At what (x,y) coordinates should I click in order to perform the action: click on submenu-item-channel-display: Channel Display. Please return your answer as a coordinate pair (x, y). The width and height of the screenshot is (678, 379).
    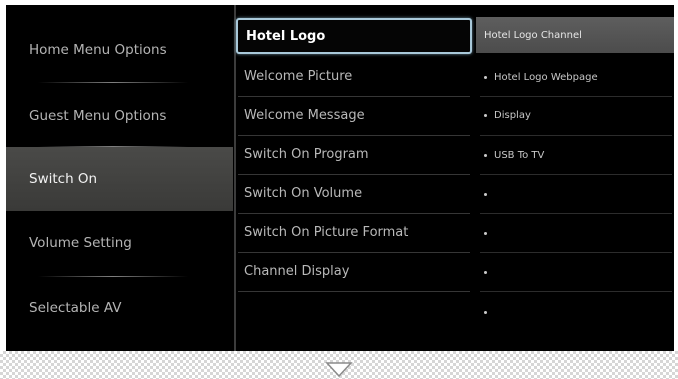
    Looking at the image, I should click on (354, 271).